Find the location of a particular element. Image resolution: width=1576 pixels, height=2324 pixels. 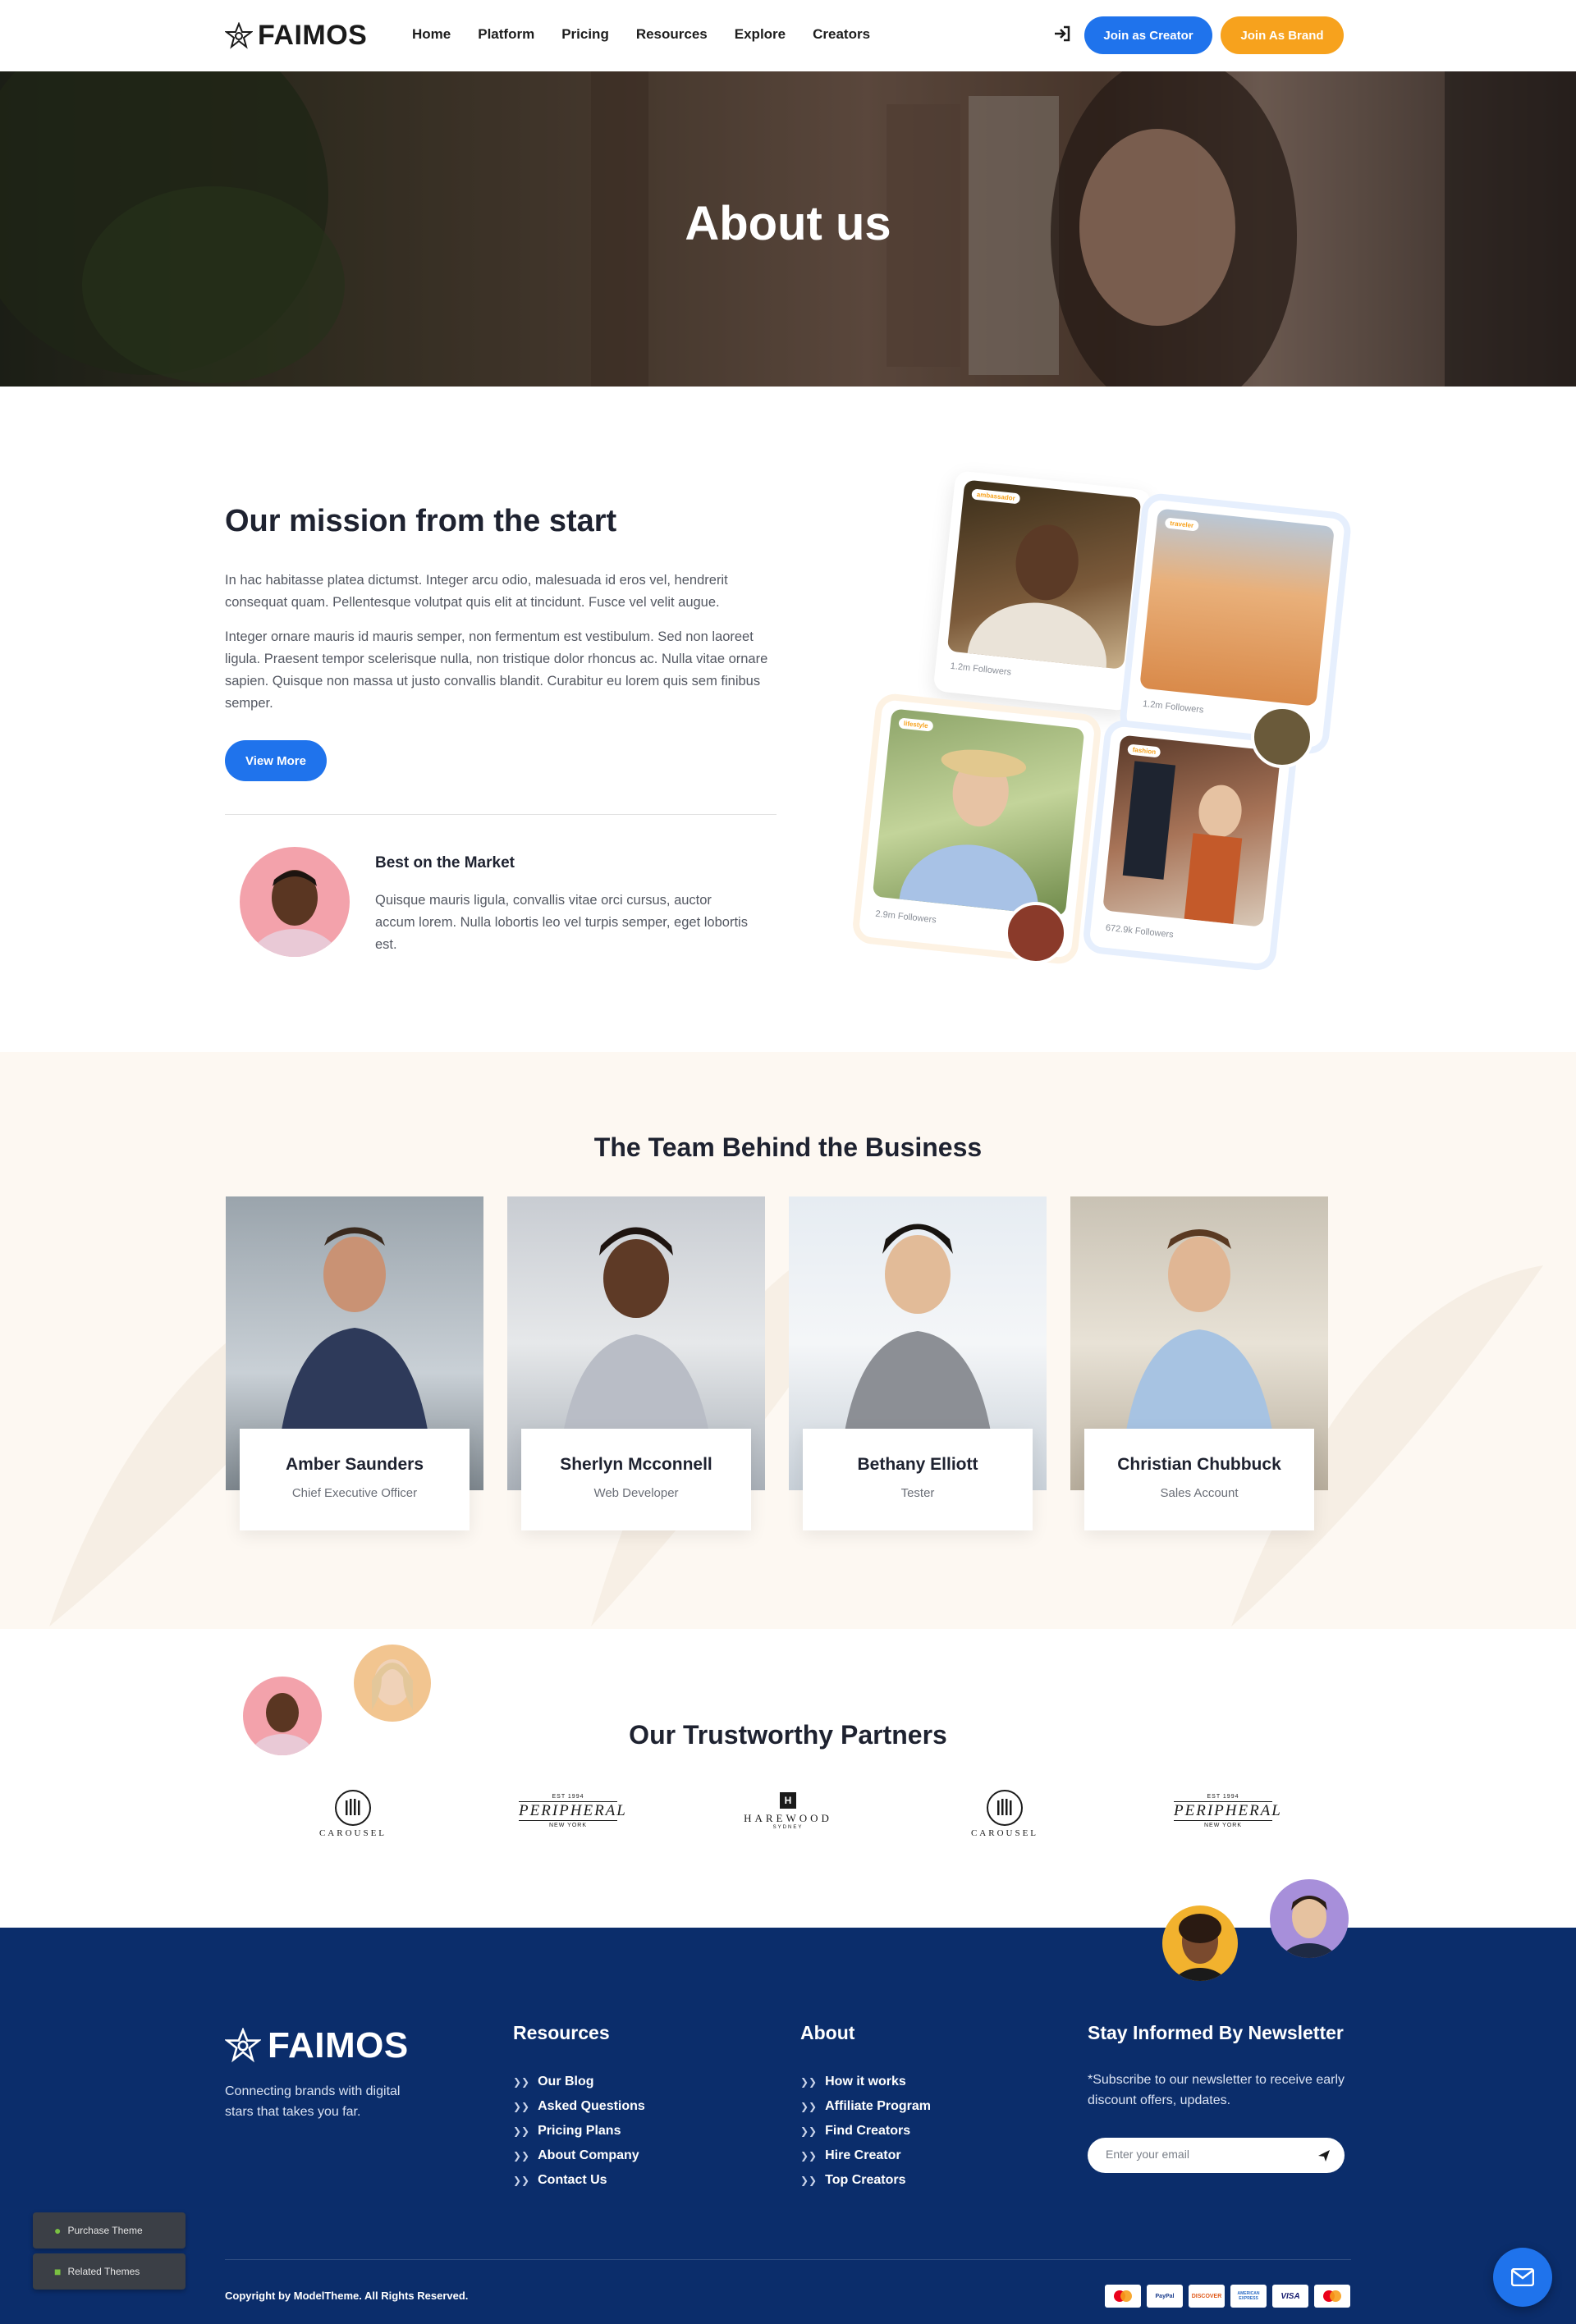

footer-link: ❯❯ How it works is located at coordinates (853, 2082).